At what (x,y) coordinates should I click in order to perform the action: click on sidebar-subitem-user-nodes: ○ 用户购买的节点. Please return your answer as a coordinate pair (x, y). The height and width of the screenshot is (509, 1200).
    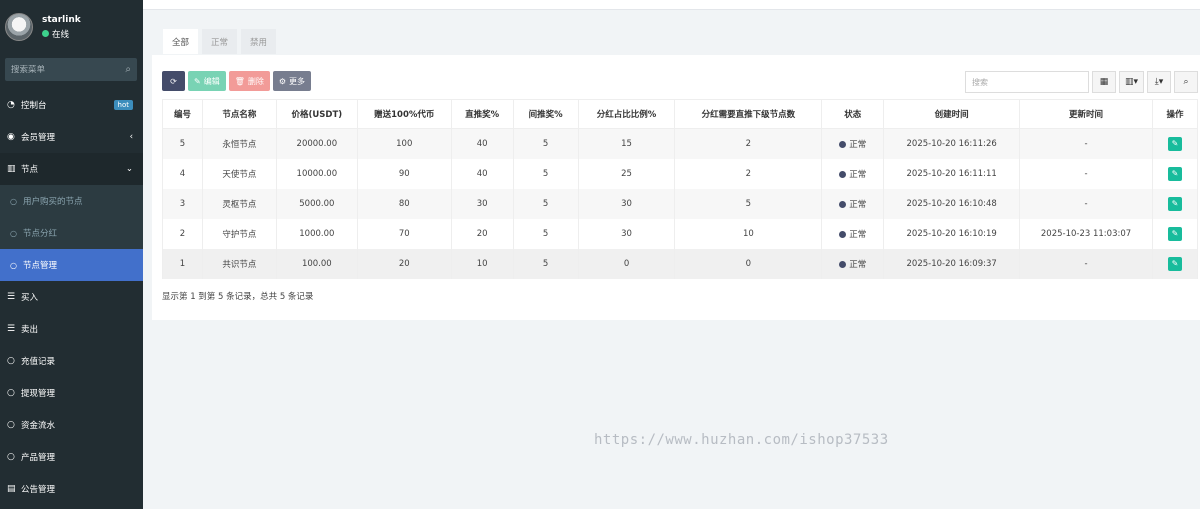
    Looking at the image, I should click on (71, 201).